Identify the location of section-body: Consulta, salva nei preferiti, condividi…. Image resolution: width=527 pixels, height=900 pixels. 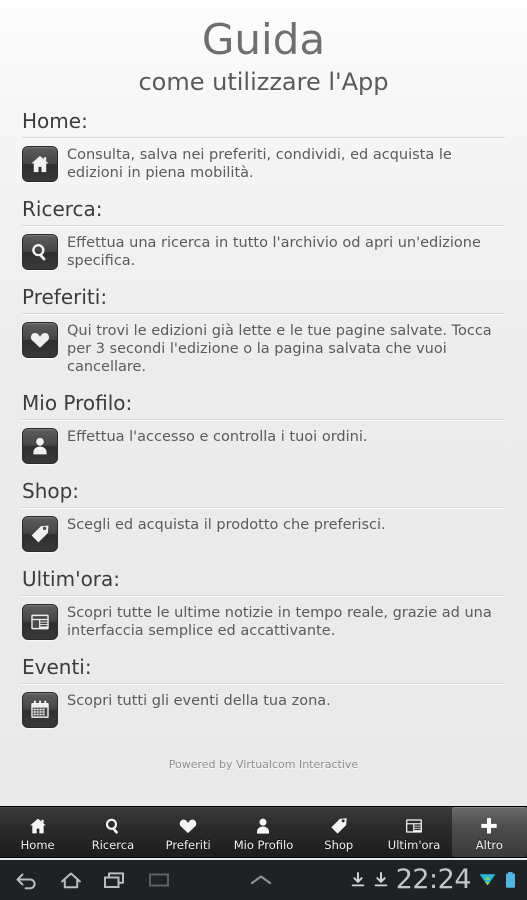
(263, 169).